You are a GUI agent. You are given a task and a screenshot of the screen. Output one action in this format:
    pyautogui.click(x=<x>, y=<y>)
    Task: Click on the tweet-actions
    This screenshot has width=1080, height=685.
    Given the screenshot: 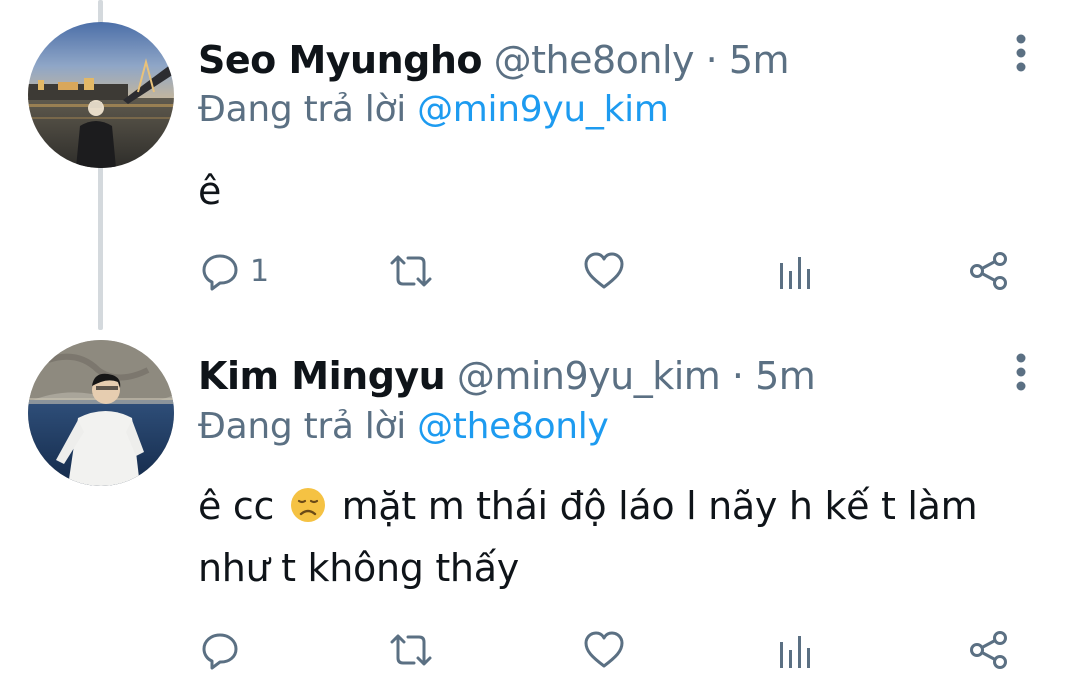 What is the action you would take?
    pyautogui.click(x=613, y=650)
    